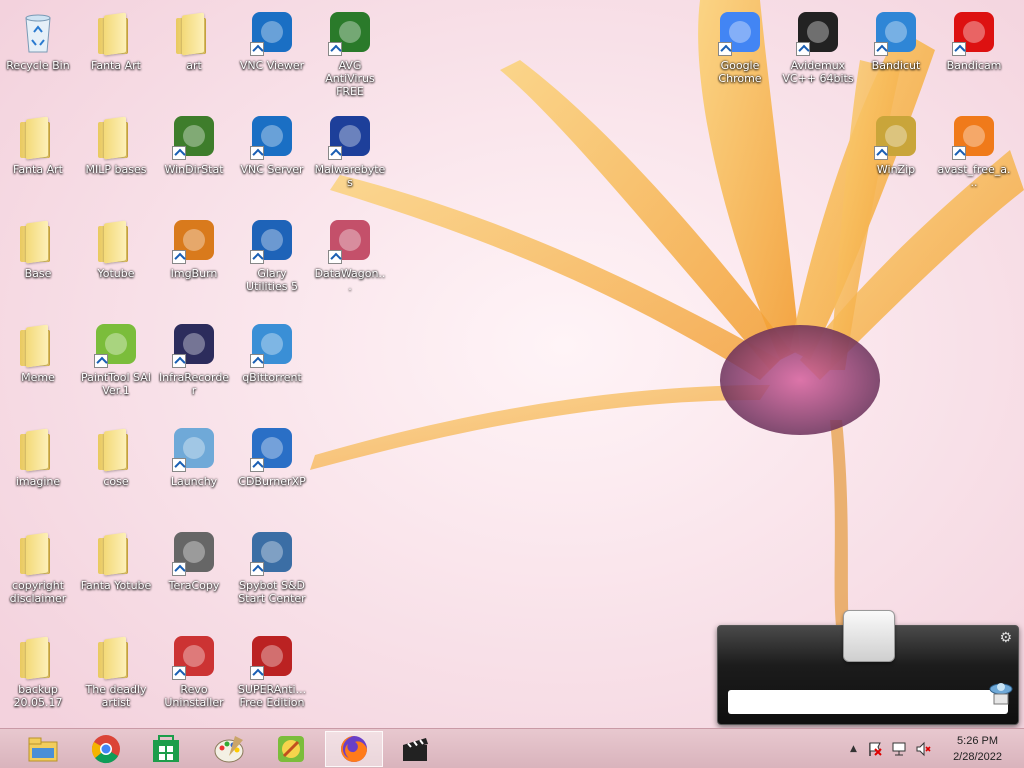  I want to click on winzip-icon, so click(896, 136).